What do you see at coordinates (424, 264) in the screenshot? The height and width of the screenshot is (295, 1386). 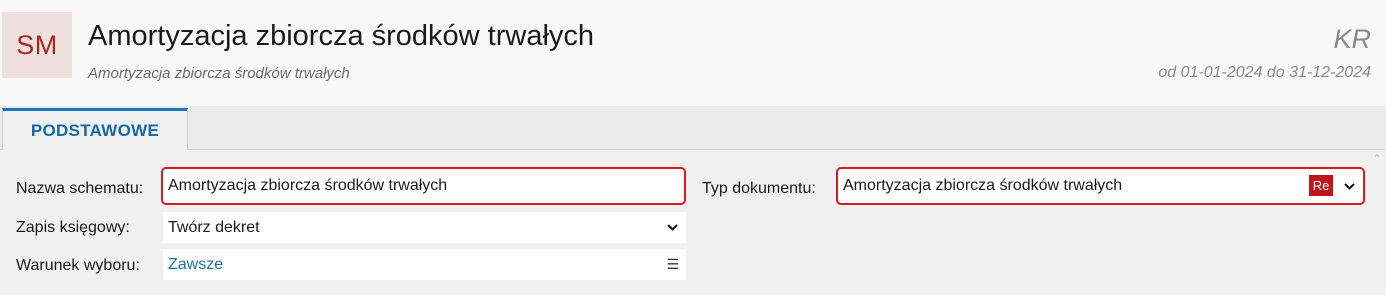 I see `condition-field: Zawsze ☰` at bounding box center [424, 264].